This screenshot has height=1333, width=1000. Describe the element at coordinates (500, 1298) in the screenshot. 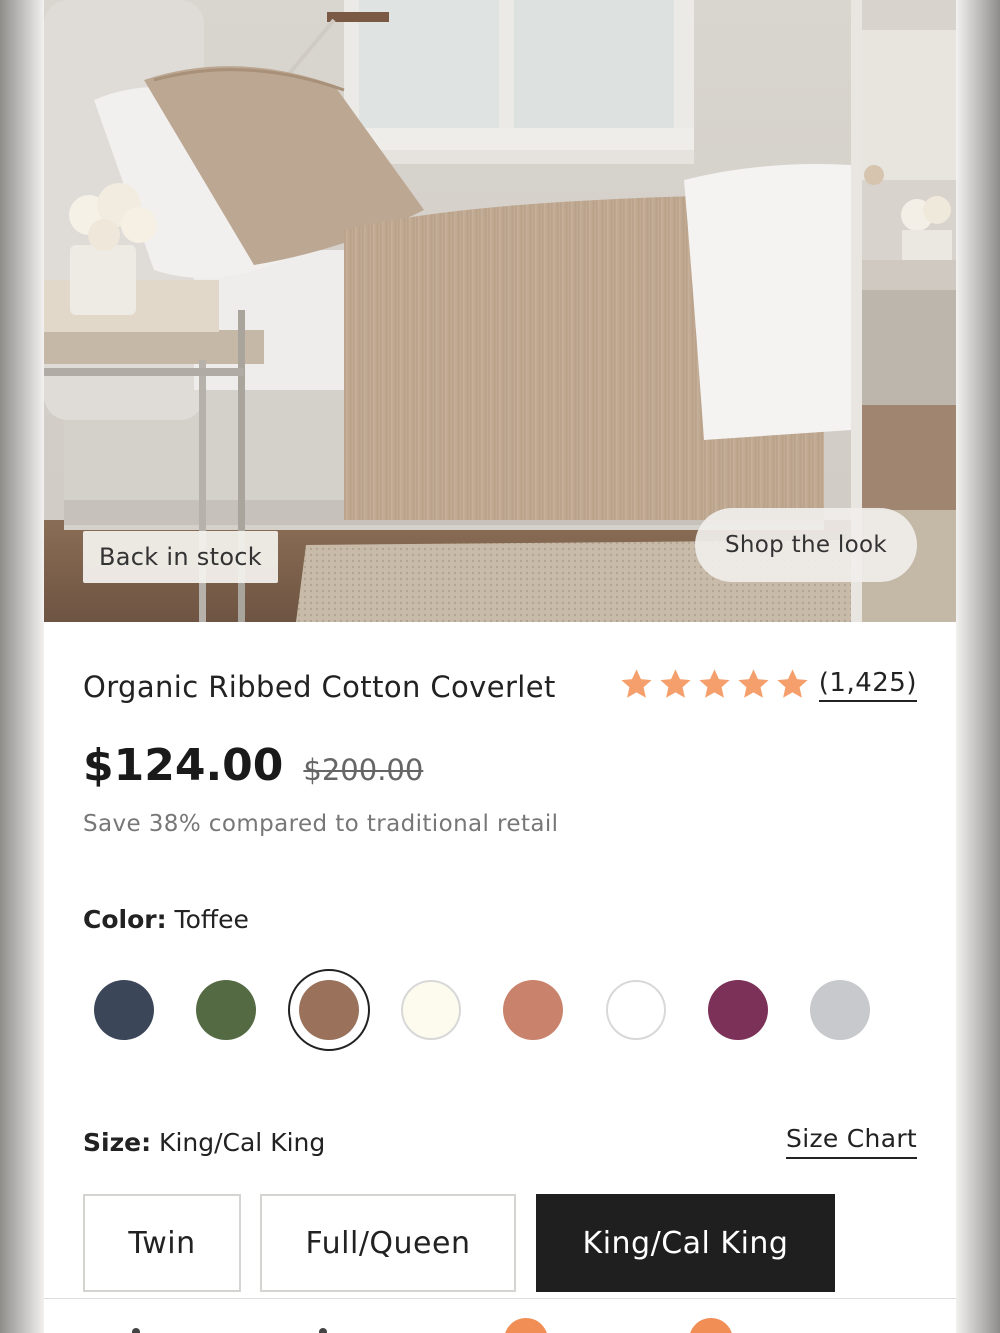

I see `divider` at that location.